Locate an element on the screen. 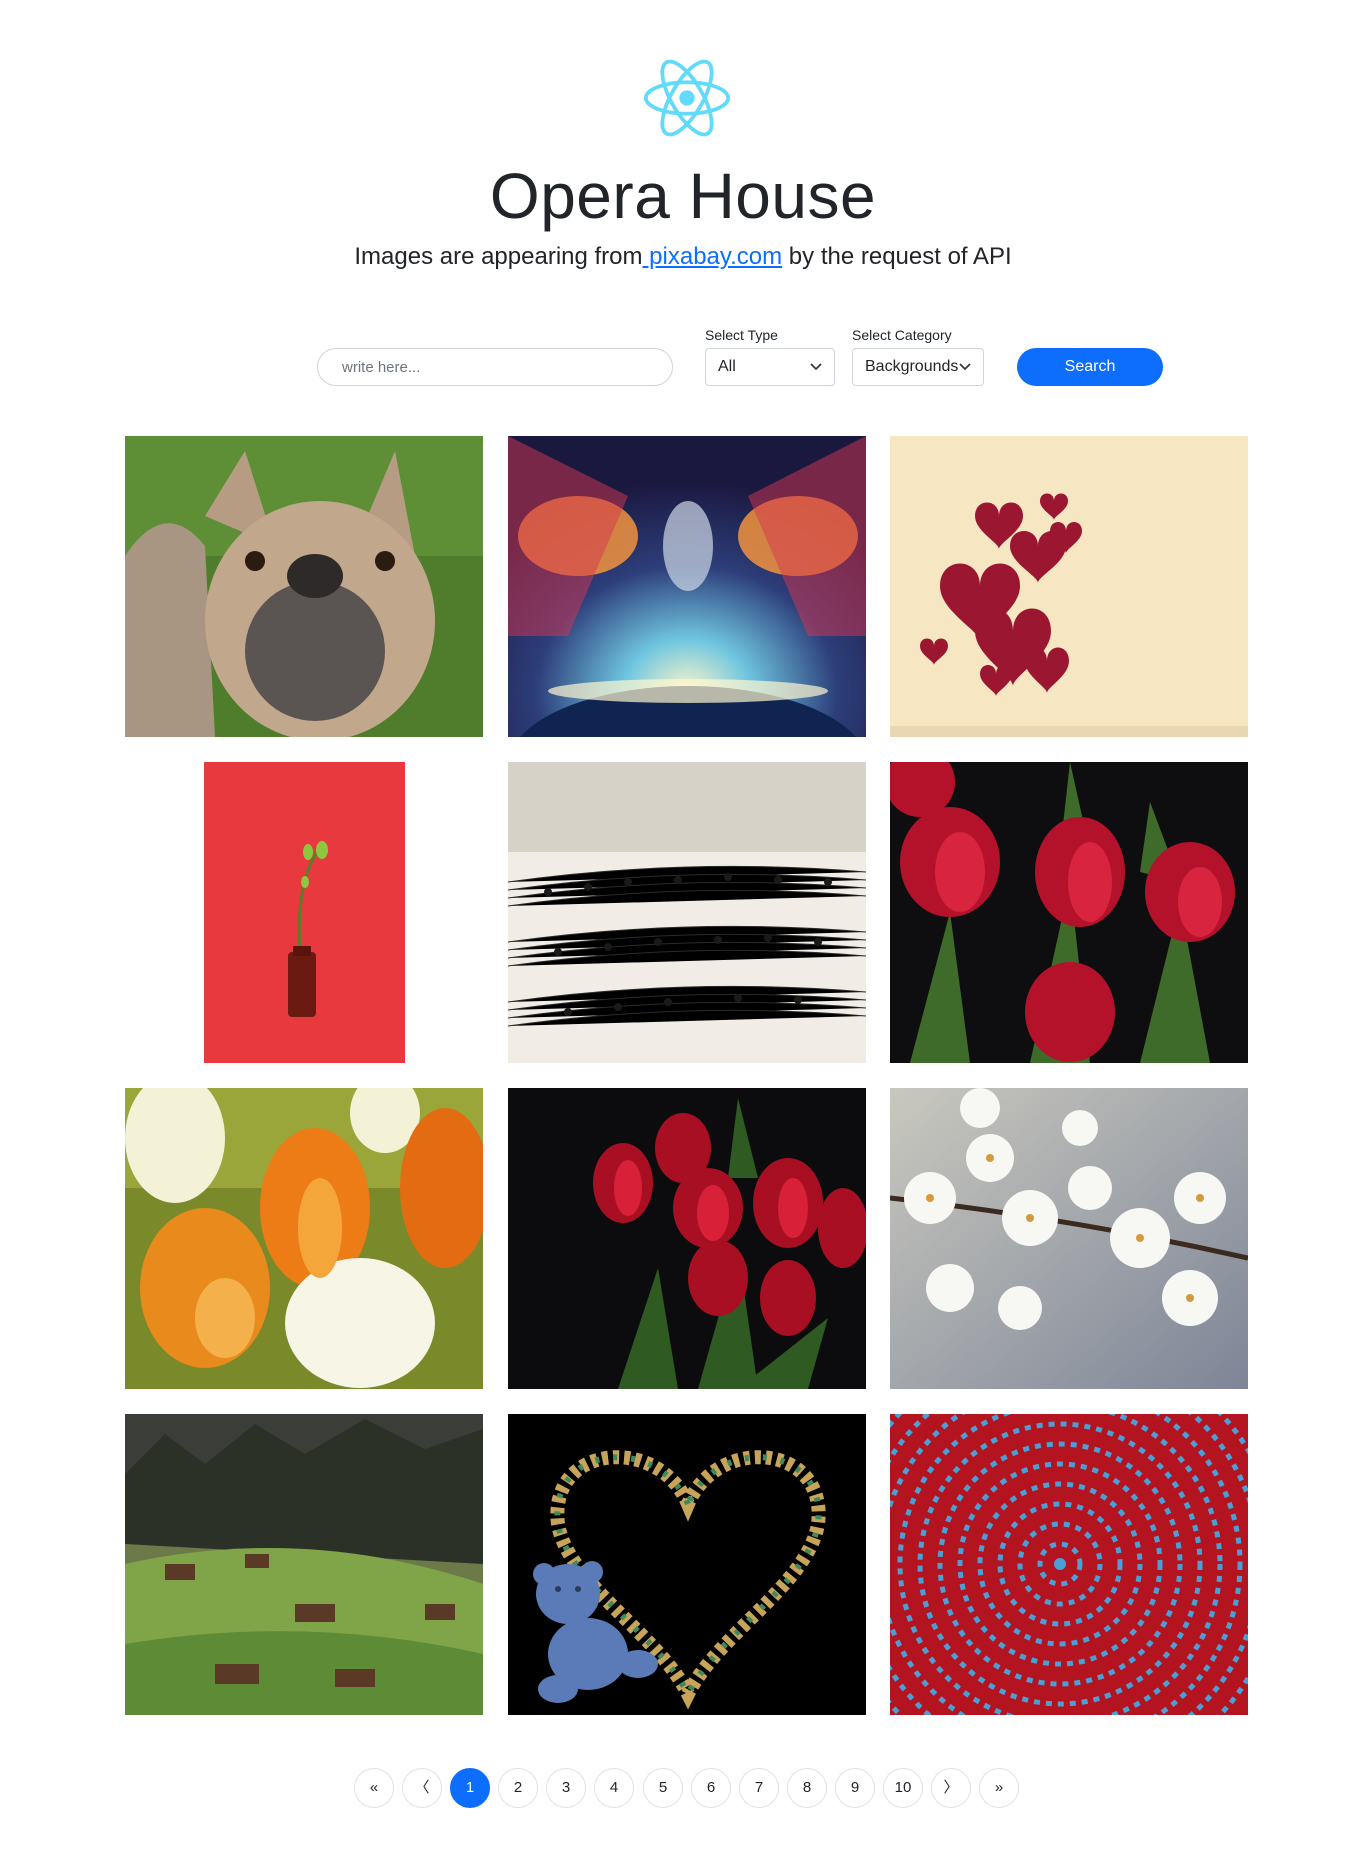 This screenshot has width=1366, height=1866. pagination-page-6: 6 is located at coordinates (711, 1788).